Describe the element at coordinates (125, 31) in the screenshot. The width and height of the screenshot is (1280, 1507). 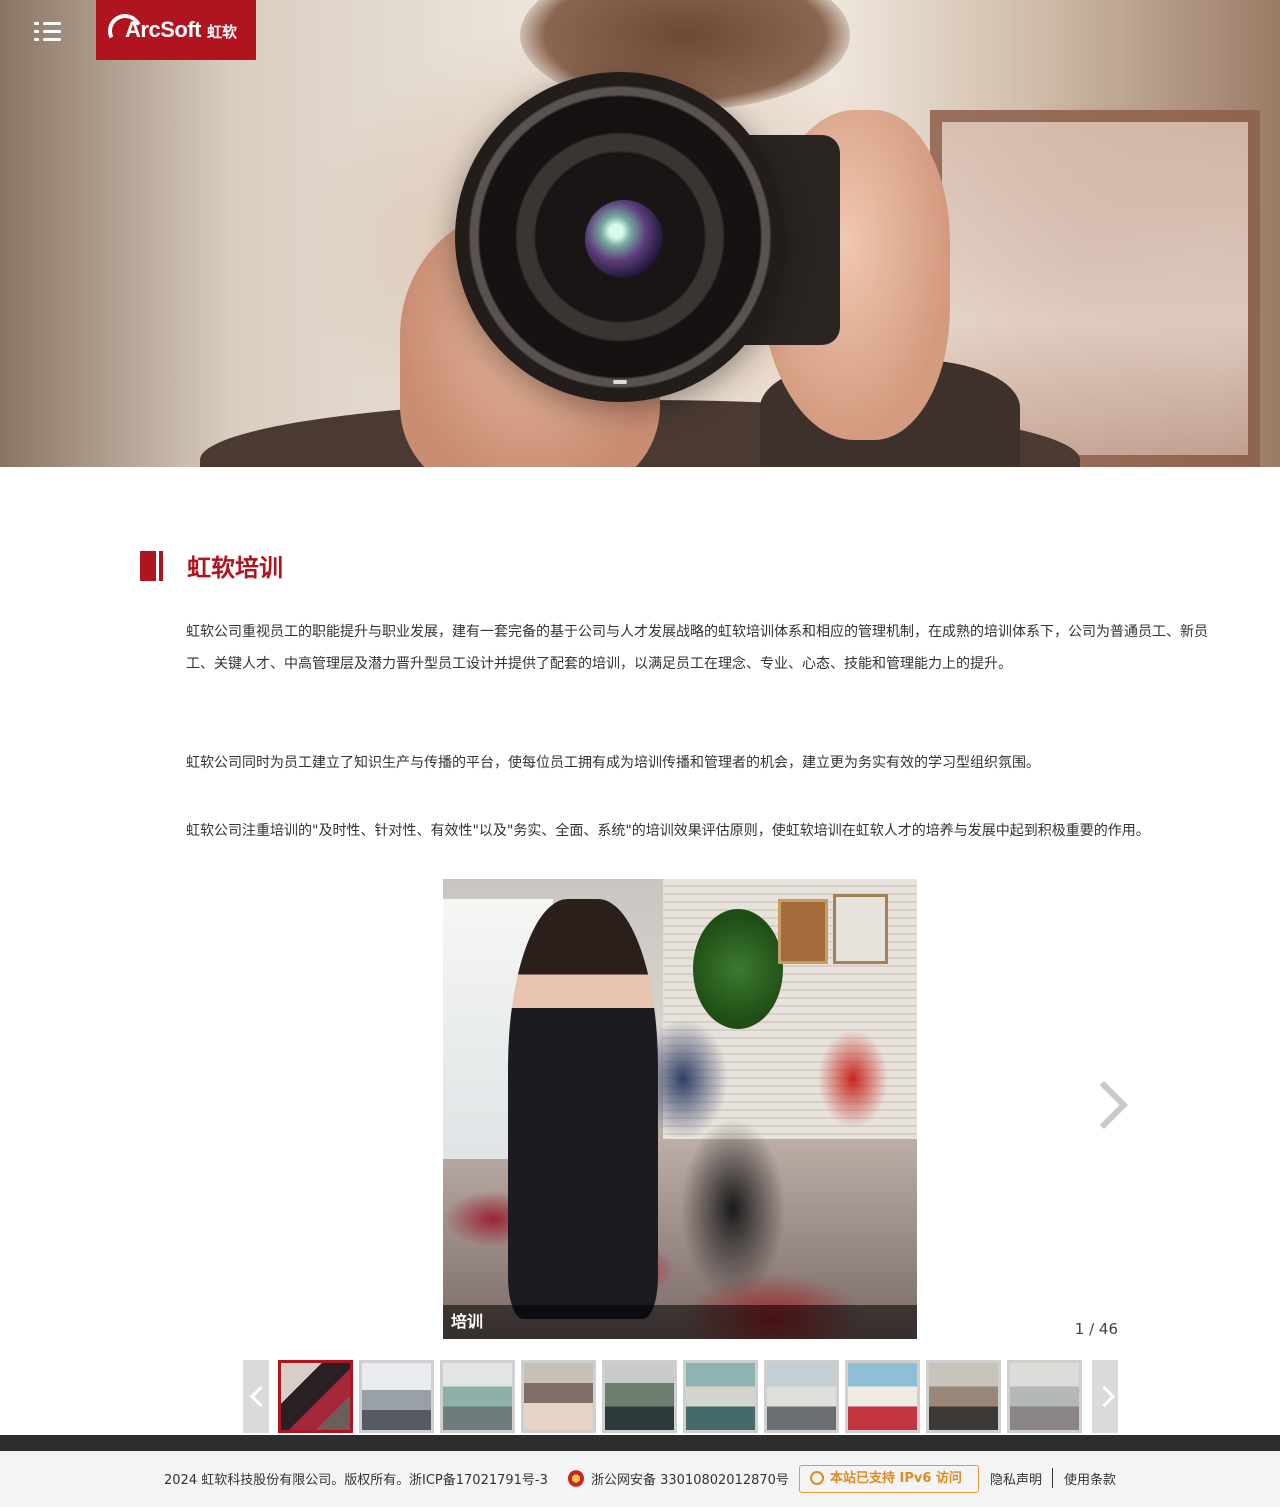
I see `logo-arc-icon` at that location.